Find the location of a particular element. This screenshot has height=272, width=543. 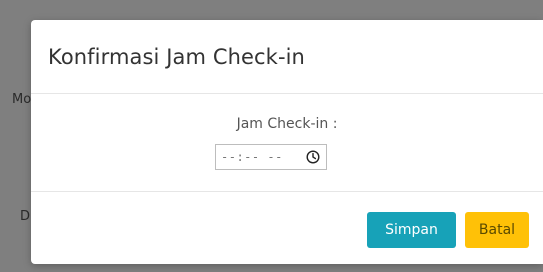

checkin-time-input: --:-- -- is located at coordinates (271, 157).